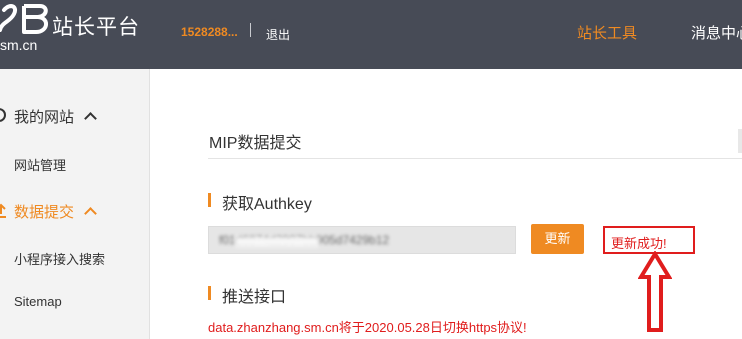  Describe the element at coordinates (716, 32) in the screenshot. I see `nav-message-center: 消息中心` at that location.